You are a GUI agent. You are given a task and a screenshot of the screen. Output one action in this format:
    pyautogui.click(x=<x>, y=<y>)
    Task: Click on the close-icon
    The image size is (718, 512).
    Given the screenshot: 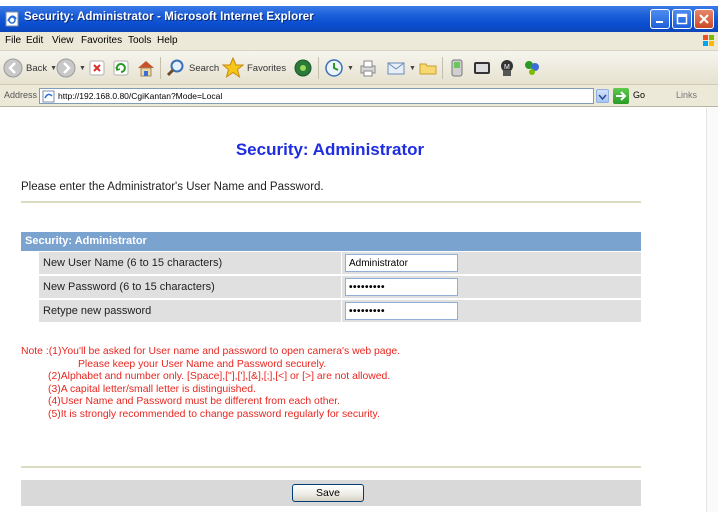 What is the action you would take?
    pyautogui.click(x=704, y=19)
    